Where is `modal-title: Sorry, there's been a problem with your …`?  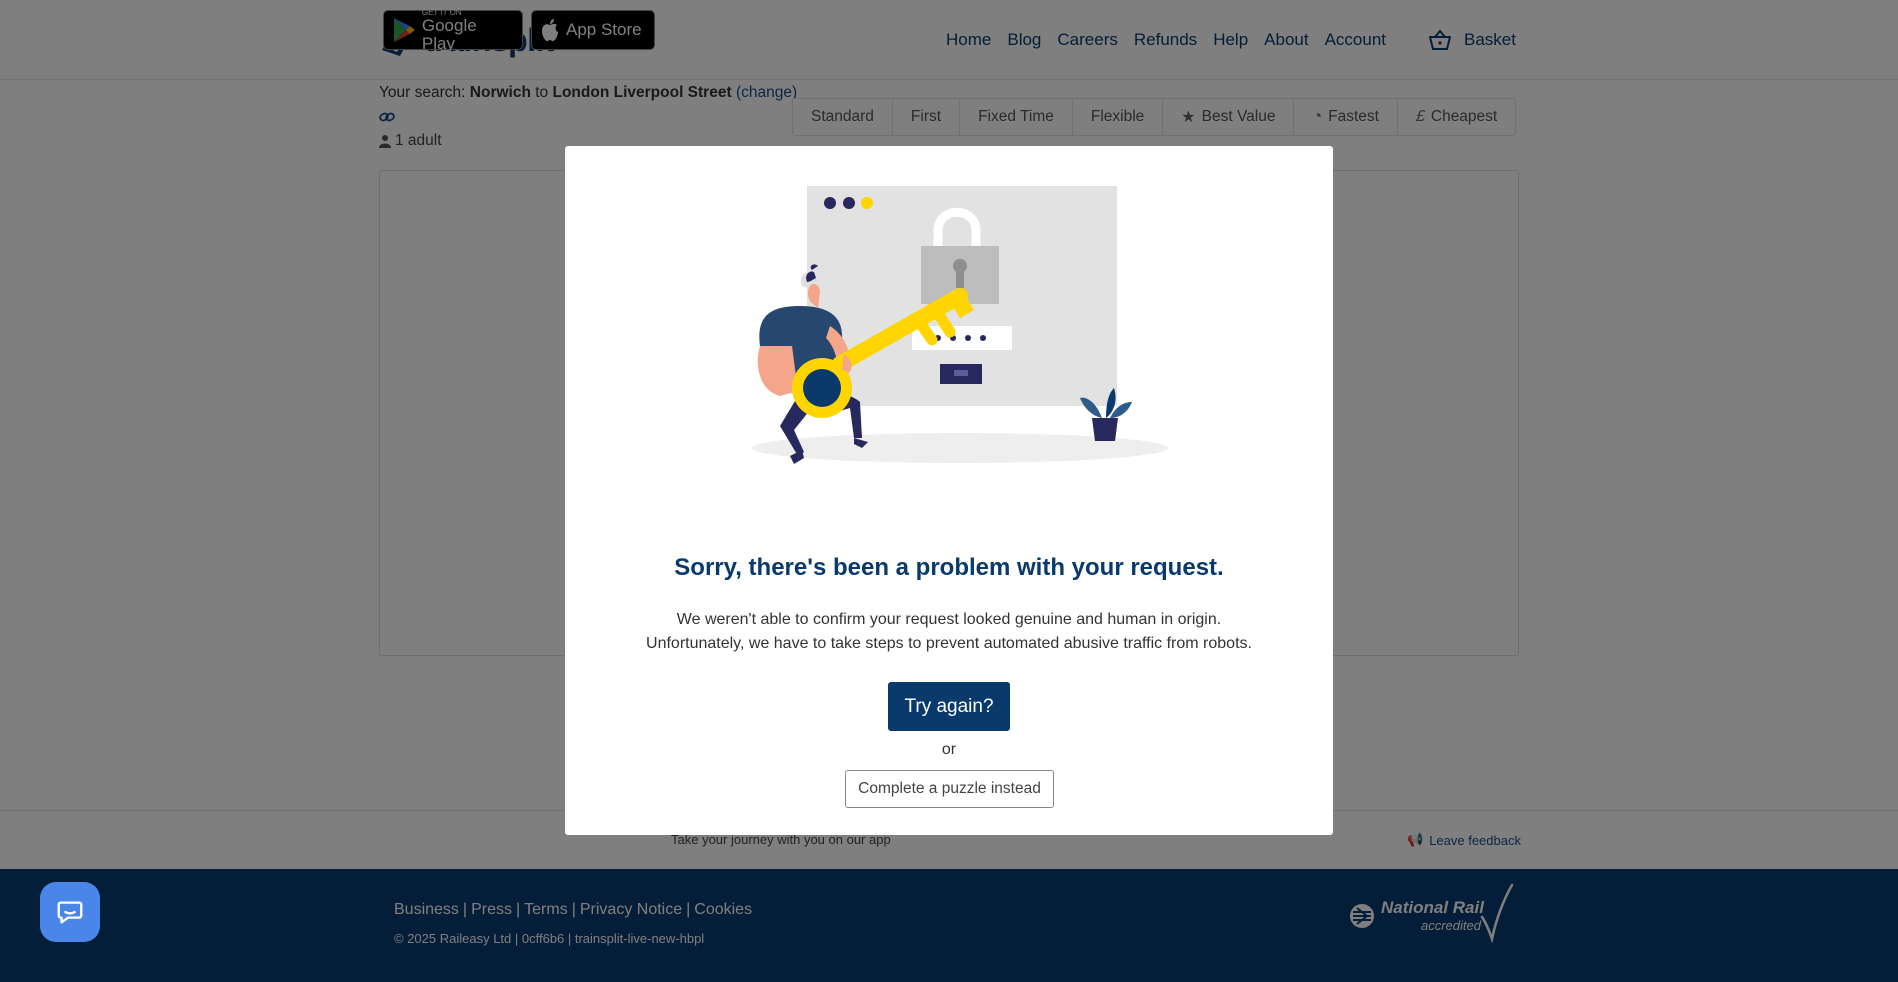 modal-title: Sorry, there's been a problem with your … is located at coordinates (949, 567).